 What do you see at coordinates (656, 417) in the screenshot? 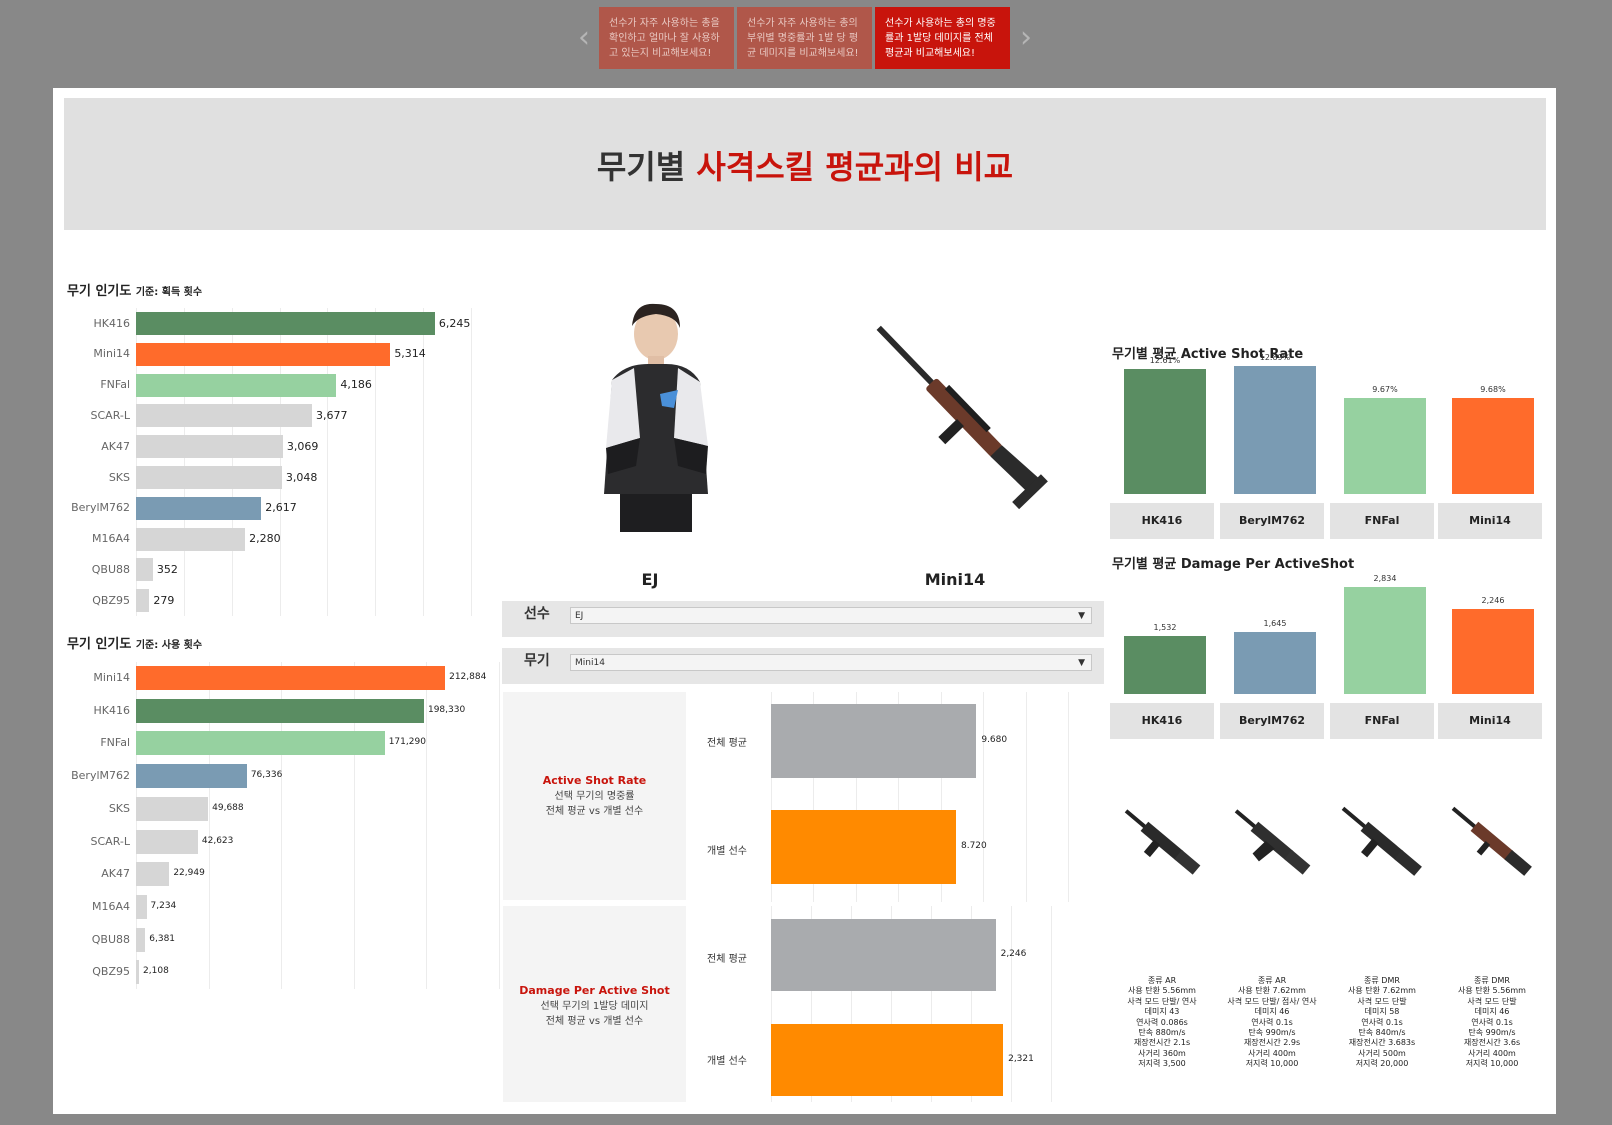
I see `player-photo` at bounding box center [656, 417].